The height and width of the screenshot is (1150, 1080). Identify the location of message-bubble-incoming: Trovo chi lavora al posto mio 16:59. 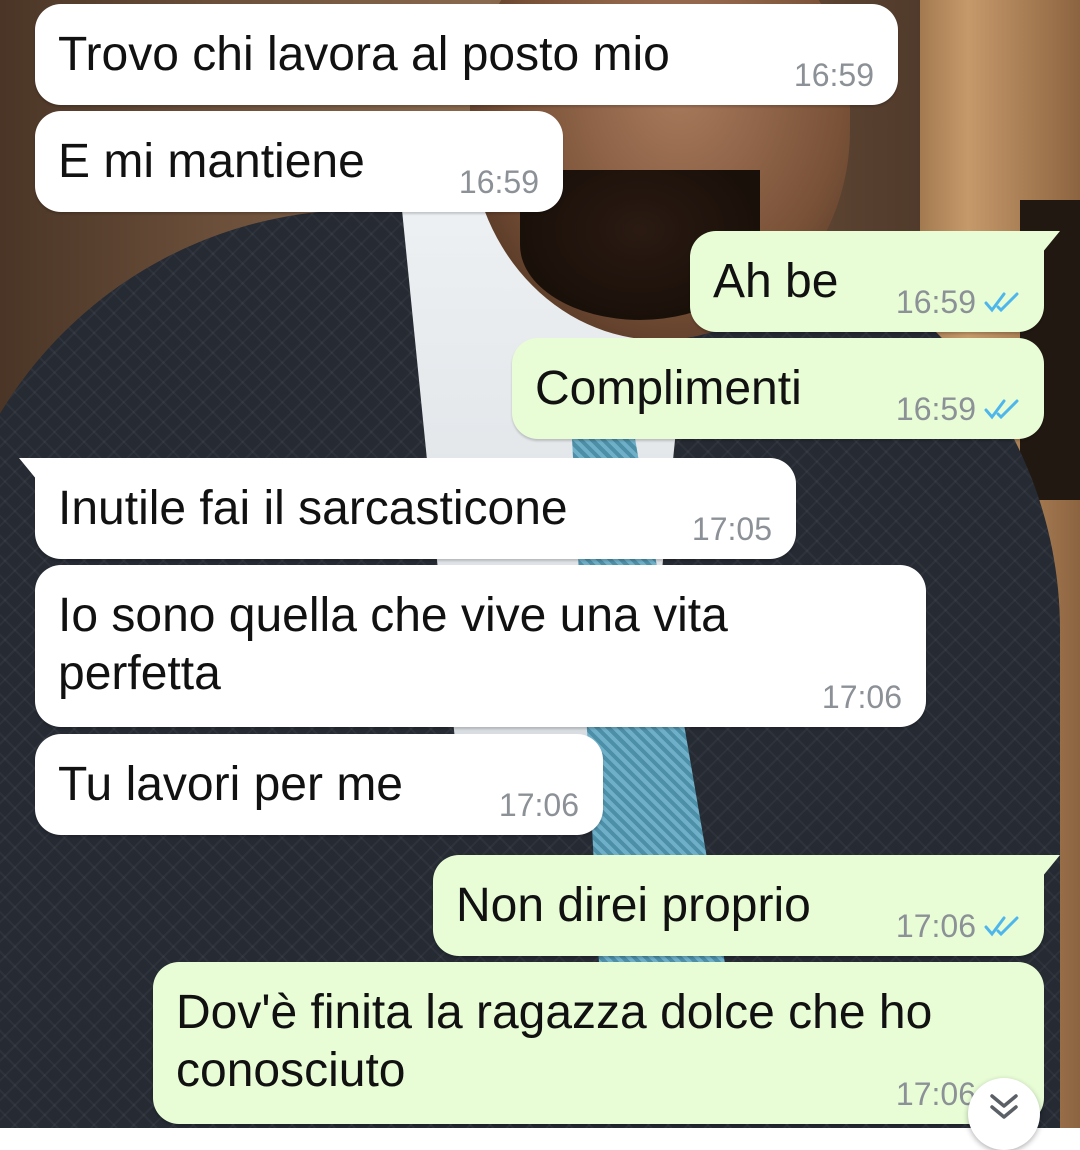
(466, 54).